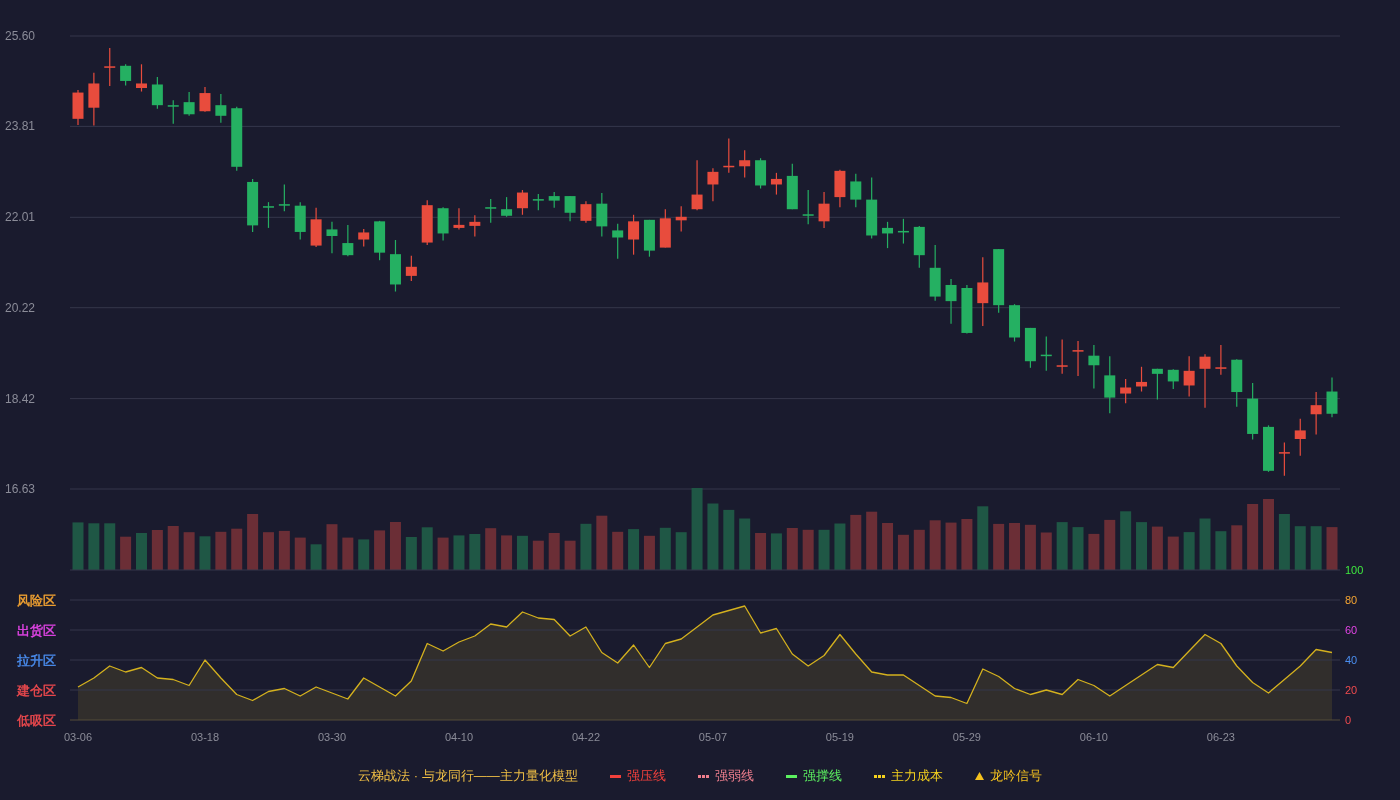  Describe the element at coordinates (813, 776) in the screenshot. I see `legend-item: 强撑线` at that location.